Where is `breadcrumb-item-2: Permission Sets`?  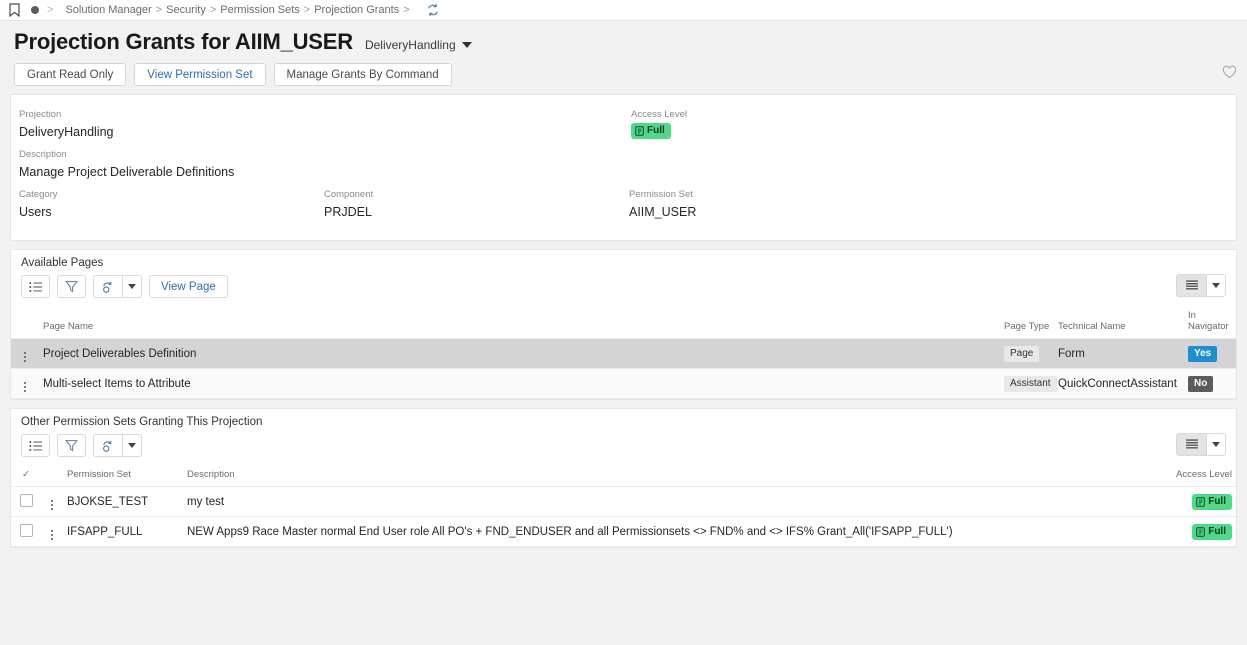 breadcrumb-item-2: Permission Sets is located at coordinates (259, 10).